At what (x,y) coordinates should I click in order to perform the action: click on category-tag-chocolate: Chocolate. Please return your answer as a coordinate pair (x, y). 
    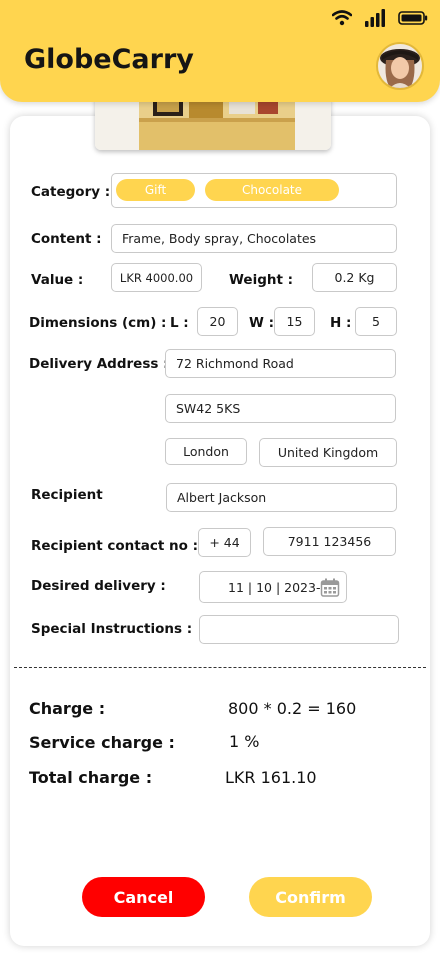
    Looking at the image, I should click on (272, 190).